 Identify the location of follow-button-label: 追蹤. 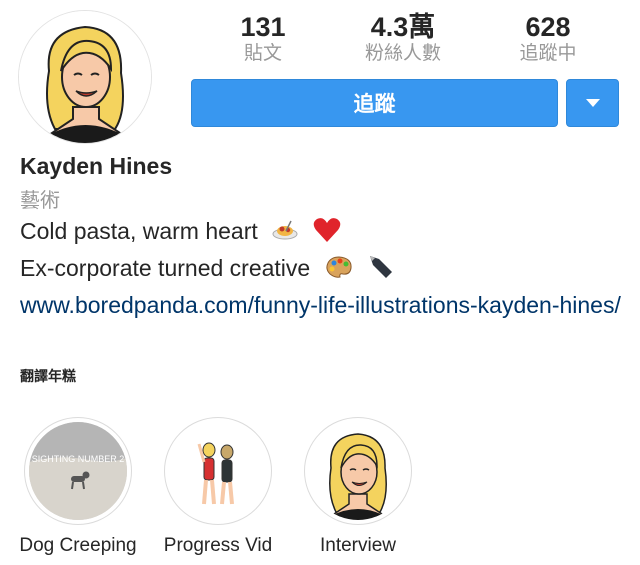
(374, 104).